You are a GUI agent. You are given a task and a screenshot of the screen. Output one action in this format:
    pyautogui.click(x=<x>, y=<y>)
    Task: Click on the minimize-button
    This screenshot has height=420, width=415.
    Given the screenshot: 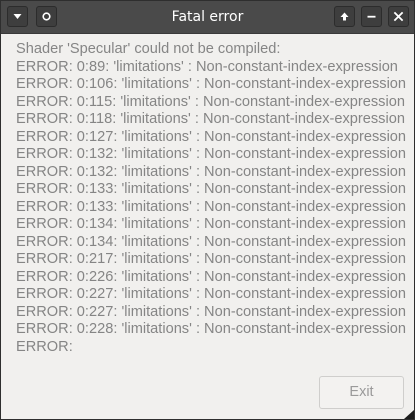 What is the action you would take?
    pyautogui.click(x=371, y=16)
    